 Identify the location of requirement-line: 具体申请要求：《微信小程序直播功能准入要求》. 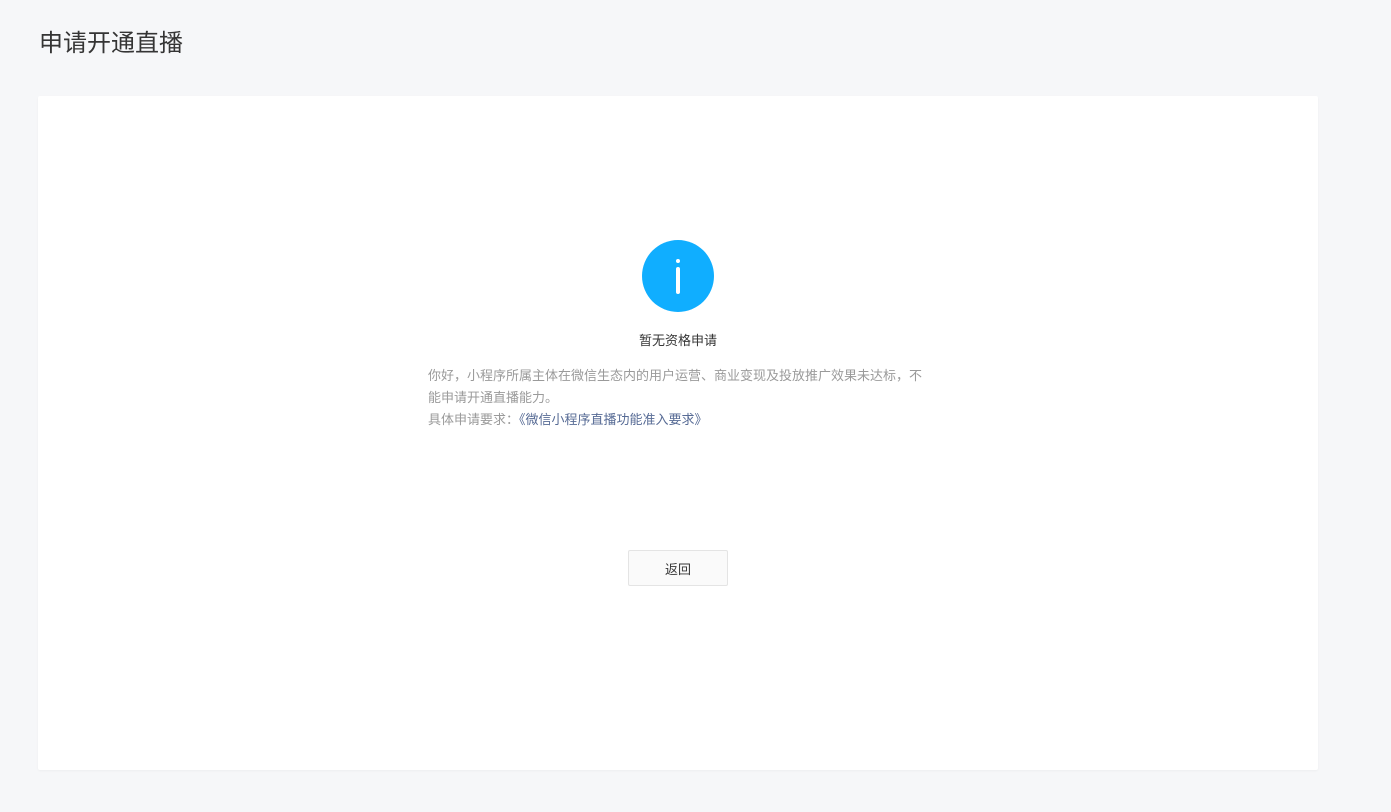
(678, 421).